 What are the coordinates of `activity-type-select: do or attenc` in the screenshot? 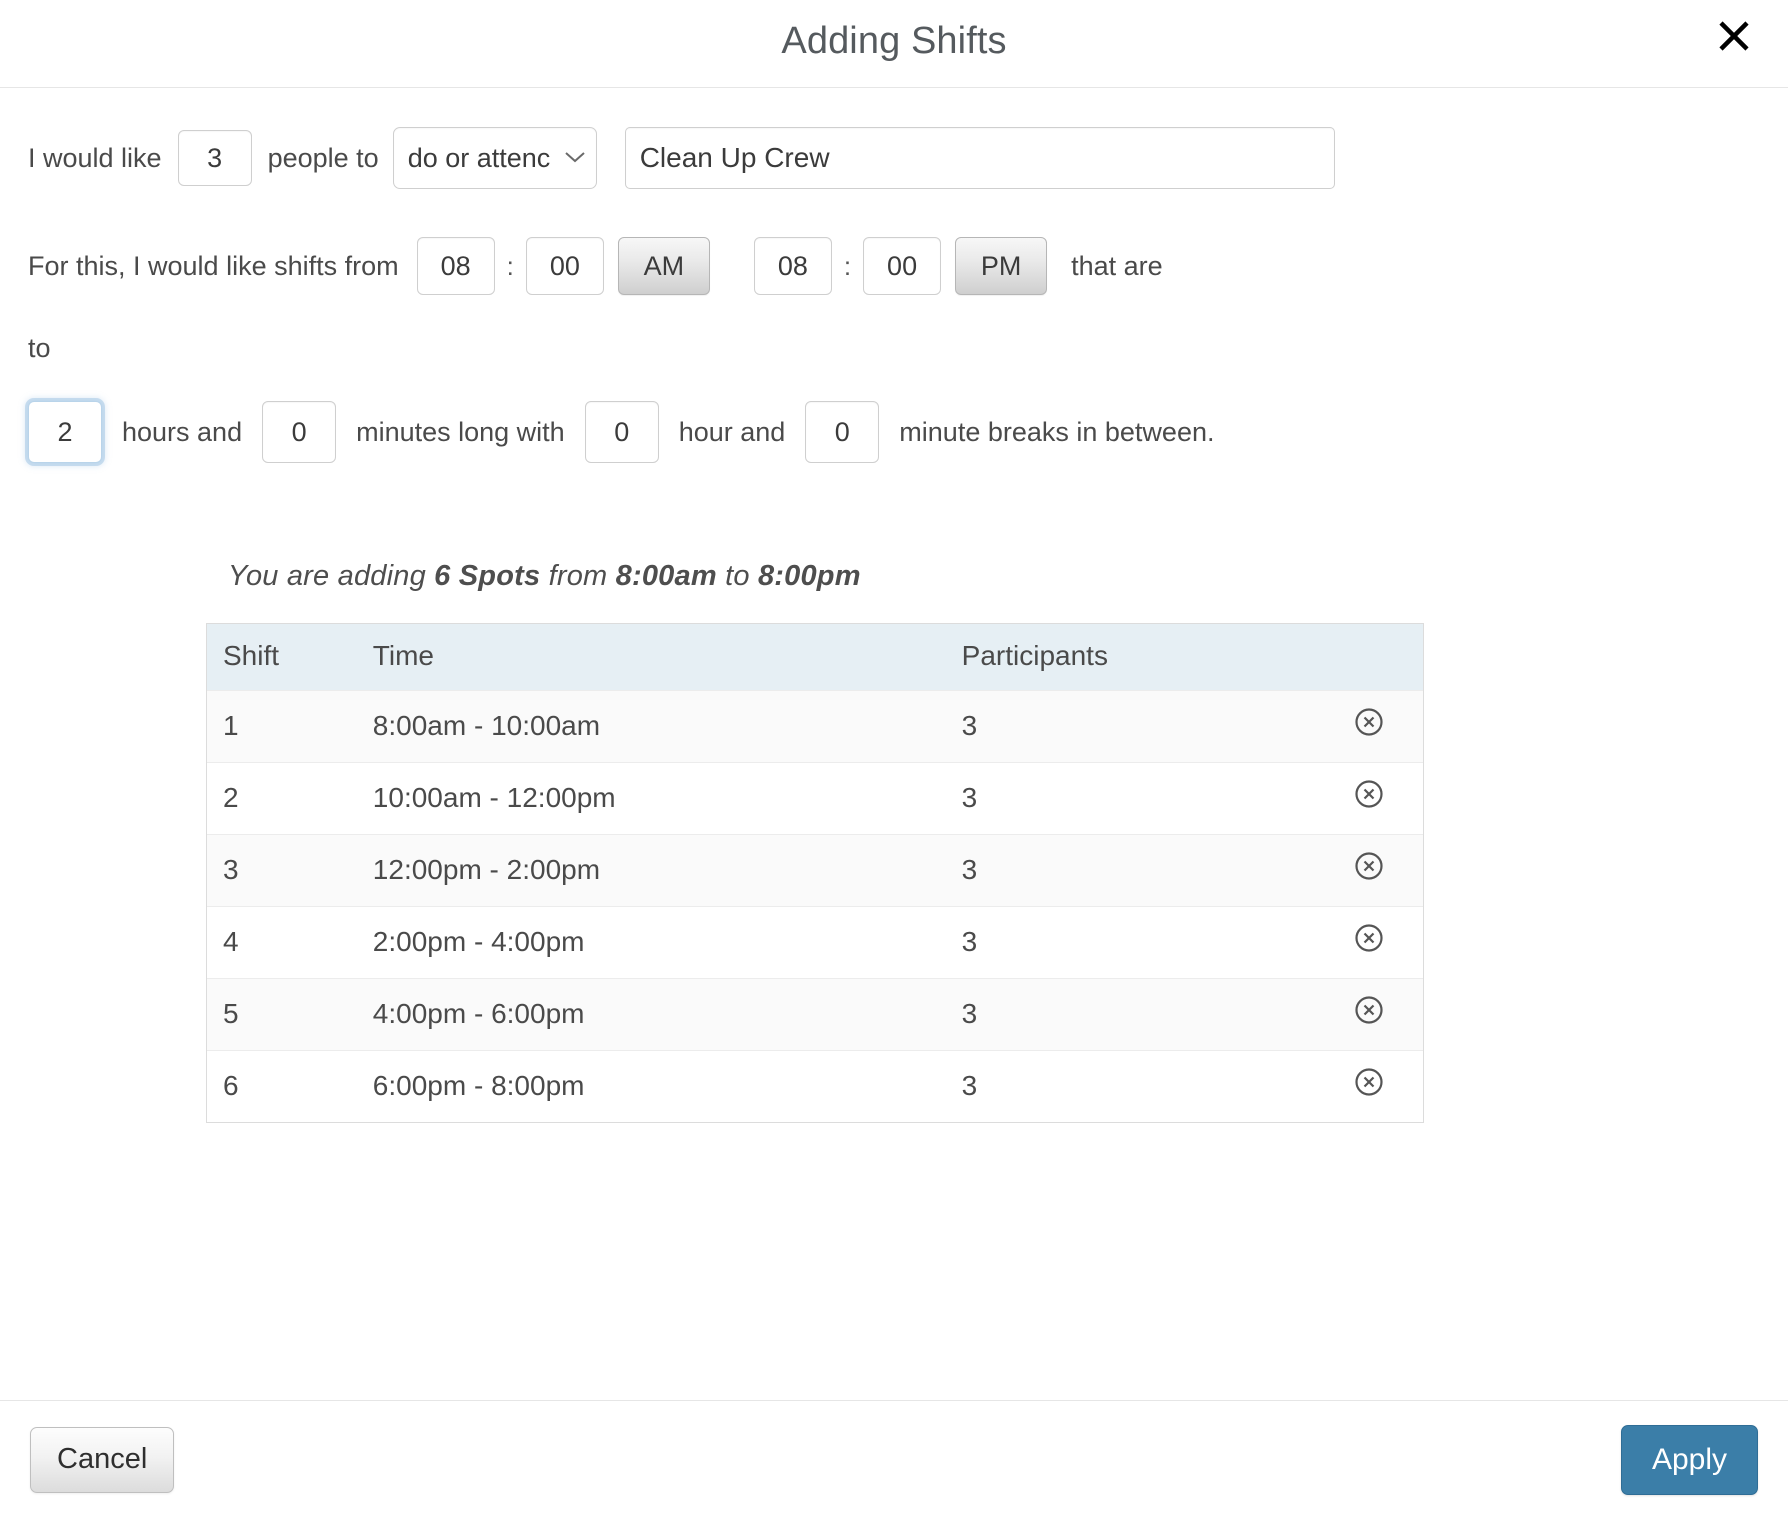 It's located at (494, 158).